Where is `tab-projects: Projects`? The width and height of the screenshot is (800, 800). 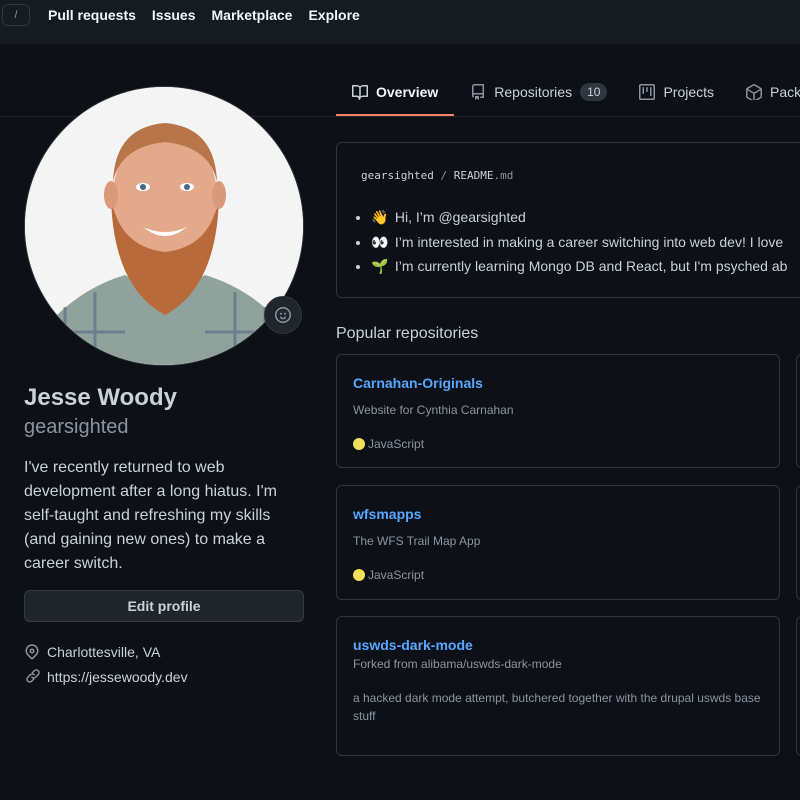 tab-projects: Projects is located at coordinates (676, 92).